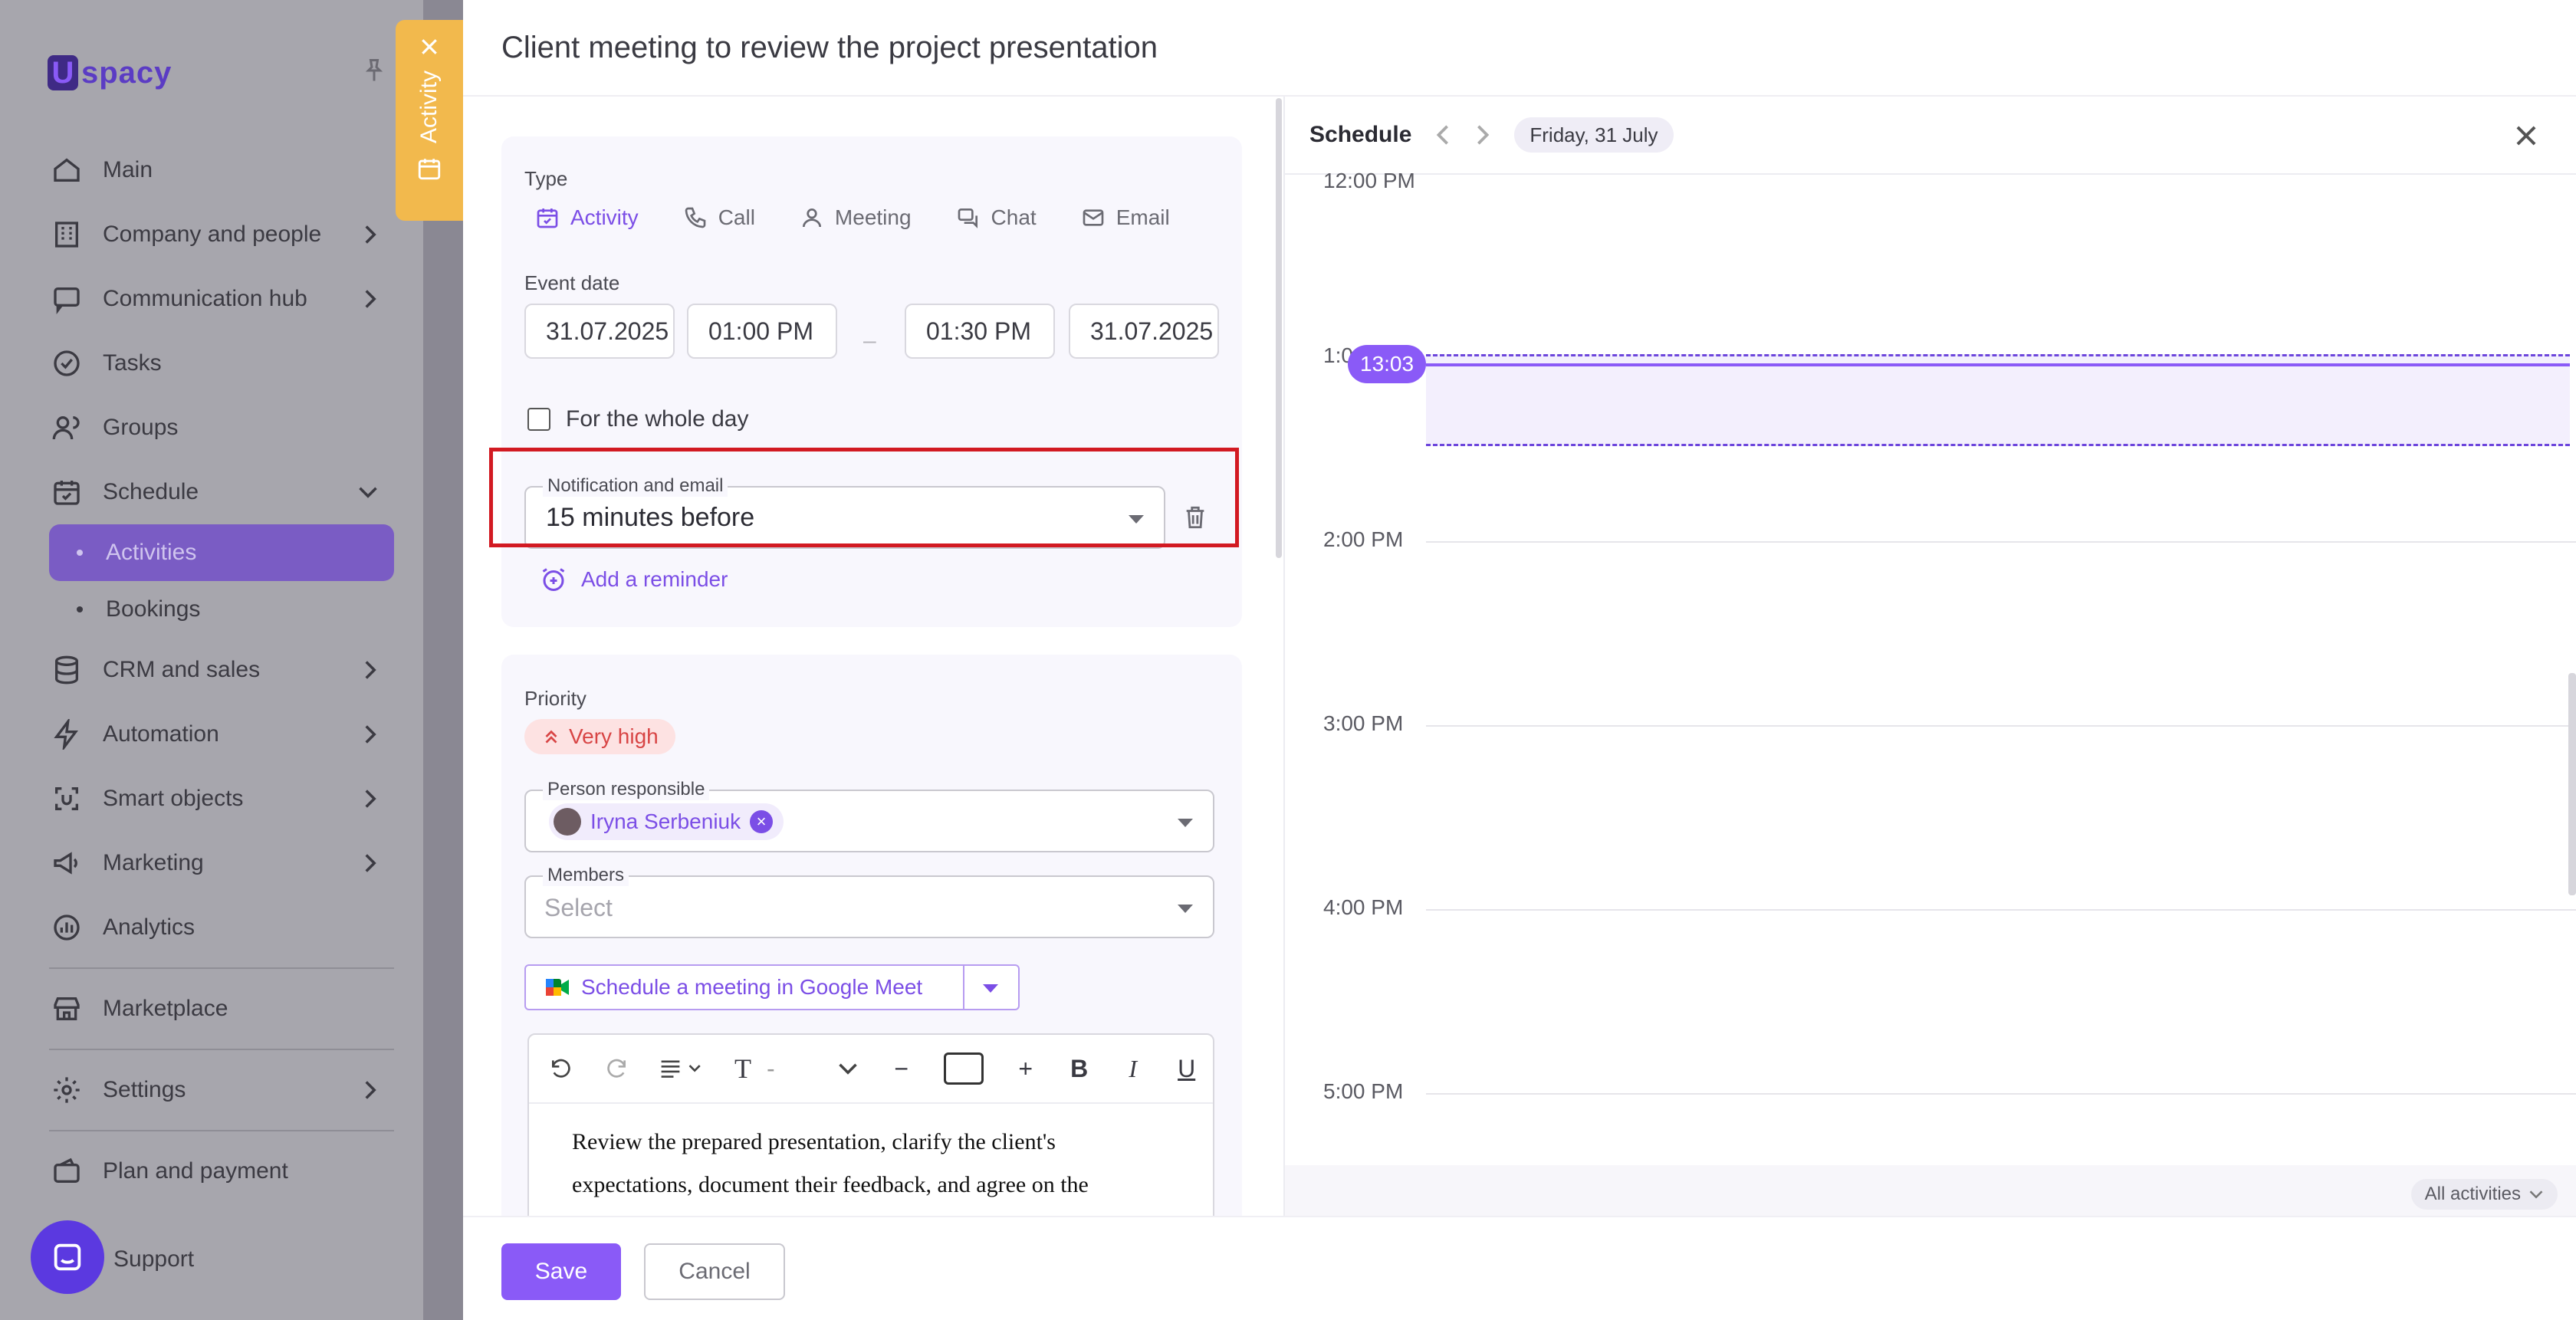  Describe the element at coordinates (66, 670) in the screenshot. I see `database-icon` at that location.